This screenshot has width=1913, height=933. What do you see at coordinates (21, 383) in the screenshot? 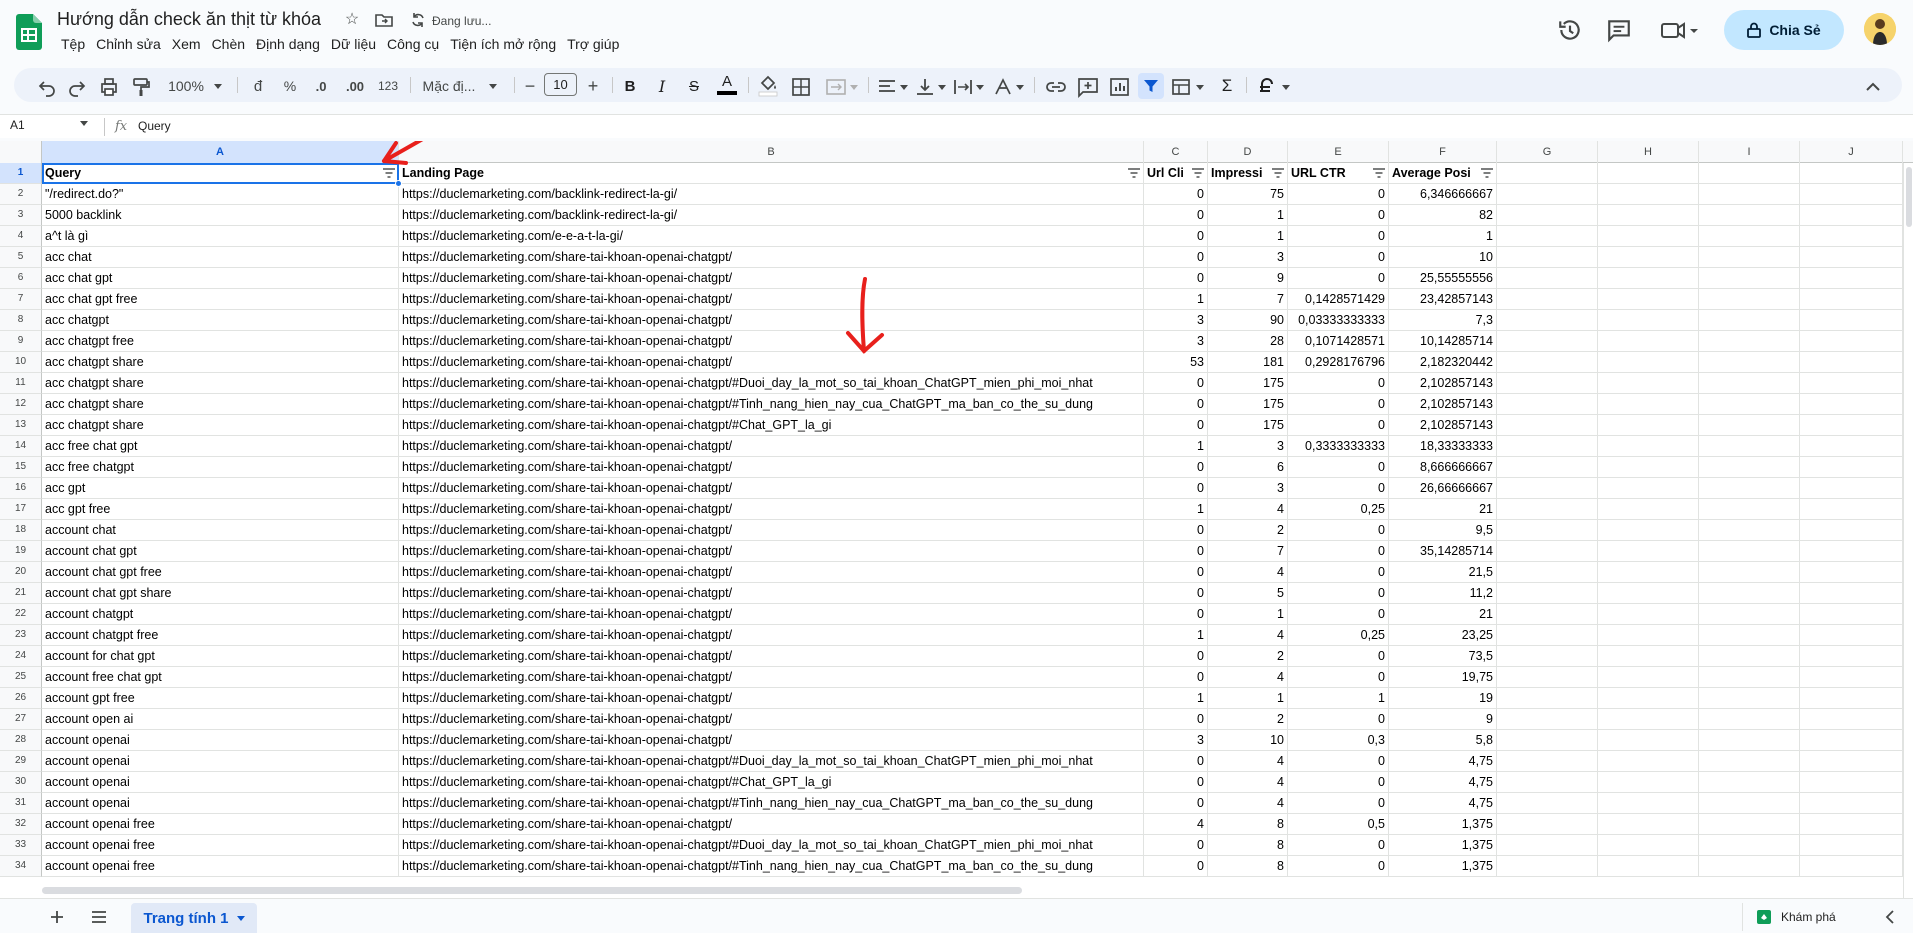
I see `row-header: 11` at bounding box center [21, 383].